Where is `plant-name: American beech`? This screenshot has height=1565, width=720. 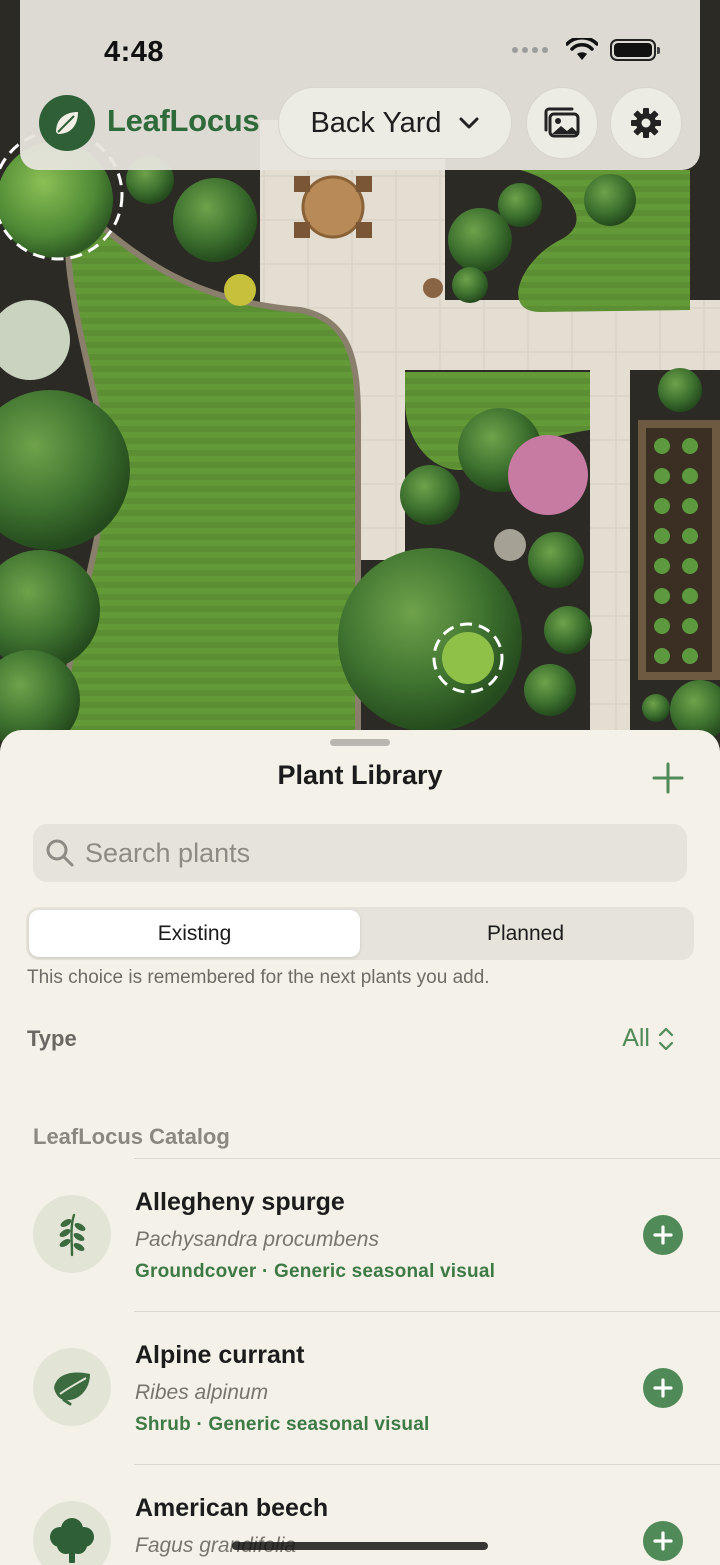
plant-name: American beech is located at coordinates (232, 1508).